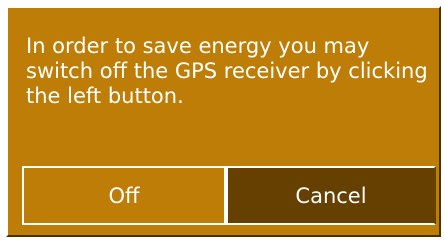 This screenshot has height=243, width=445. I want to click on off-button: Off, so click(124, 195).